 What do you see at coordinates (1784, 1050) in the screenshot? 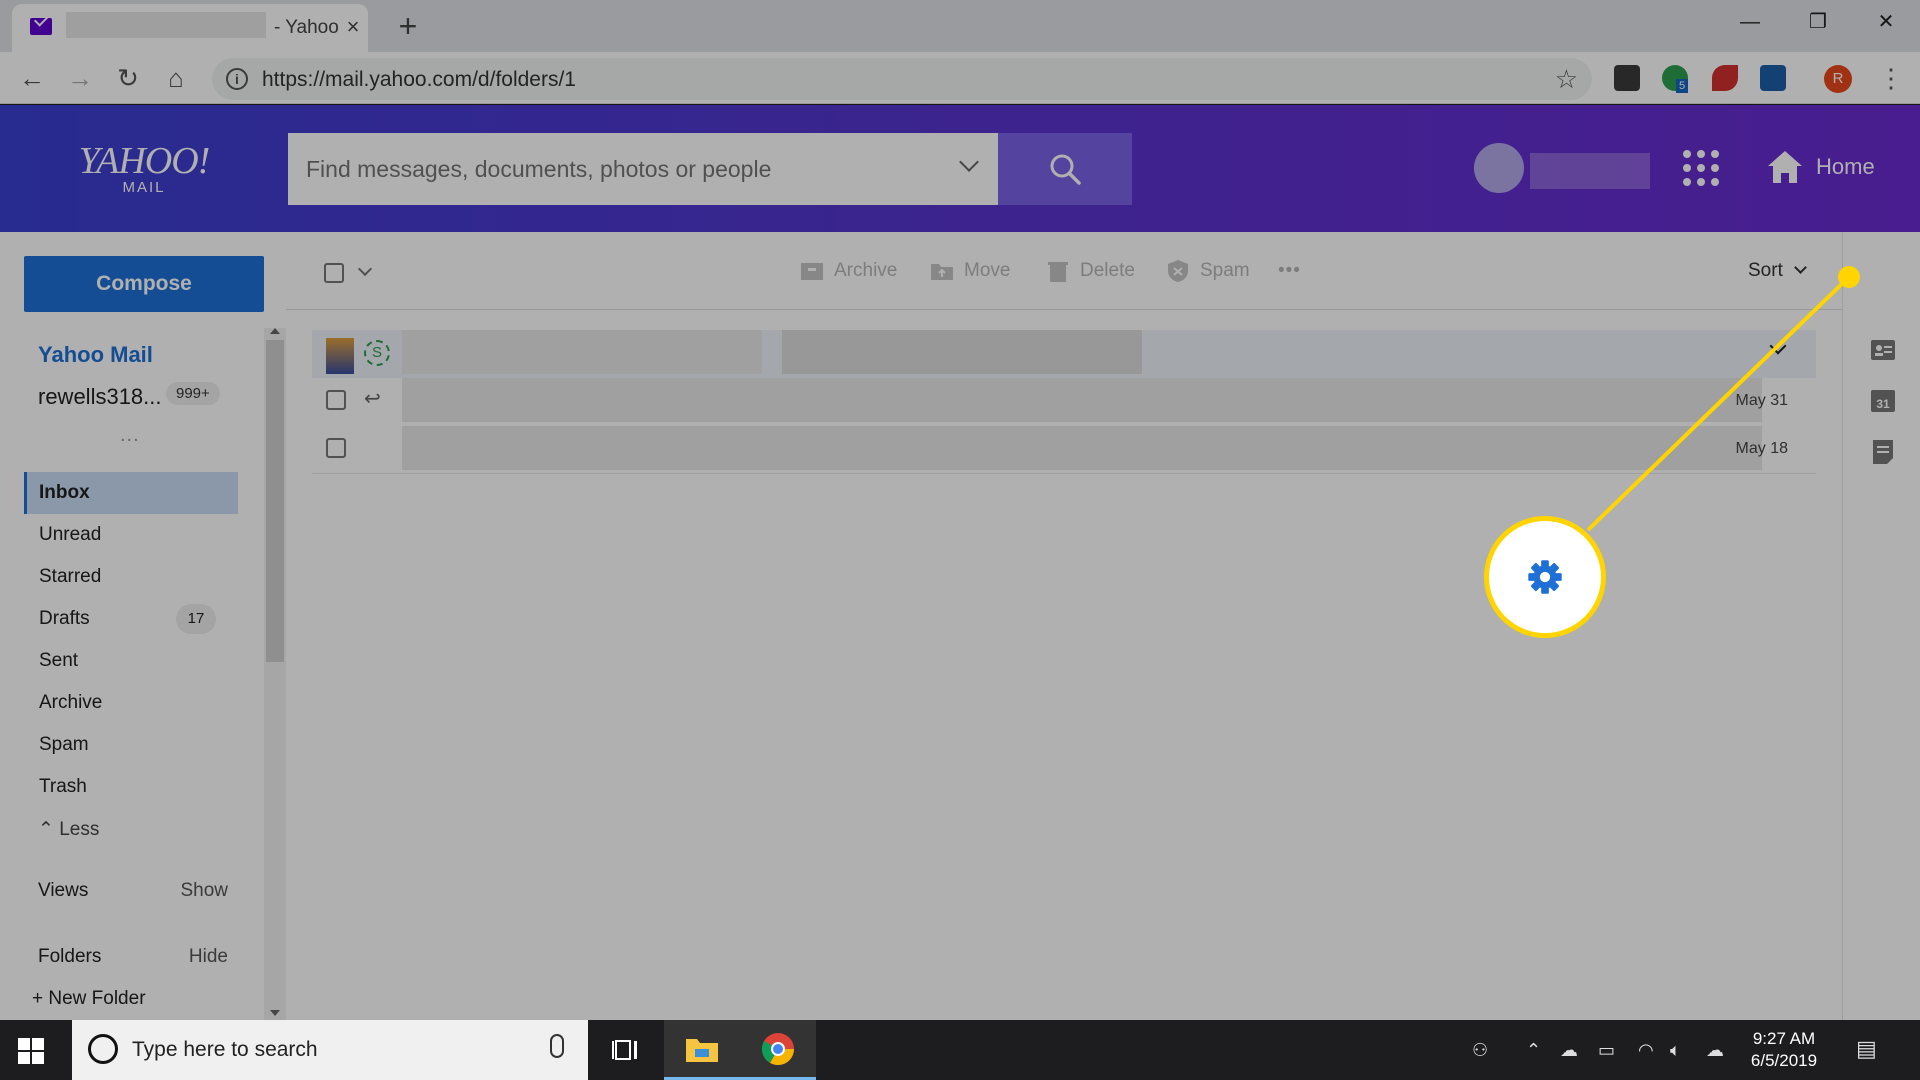
I see `system-clock: 9:27 AM 6/5/2019` at bounding box center [1784, 1050].